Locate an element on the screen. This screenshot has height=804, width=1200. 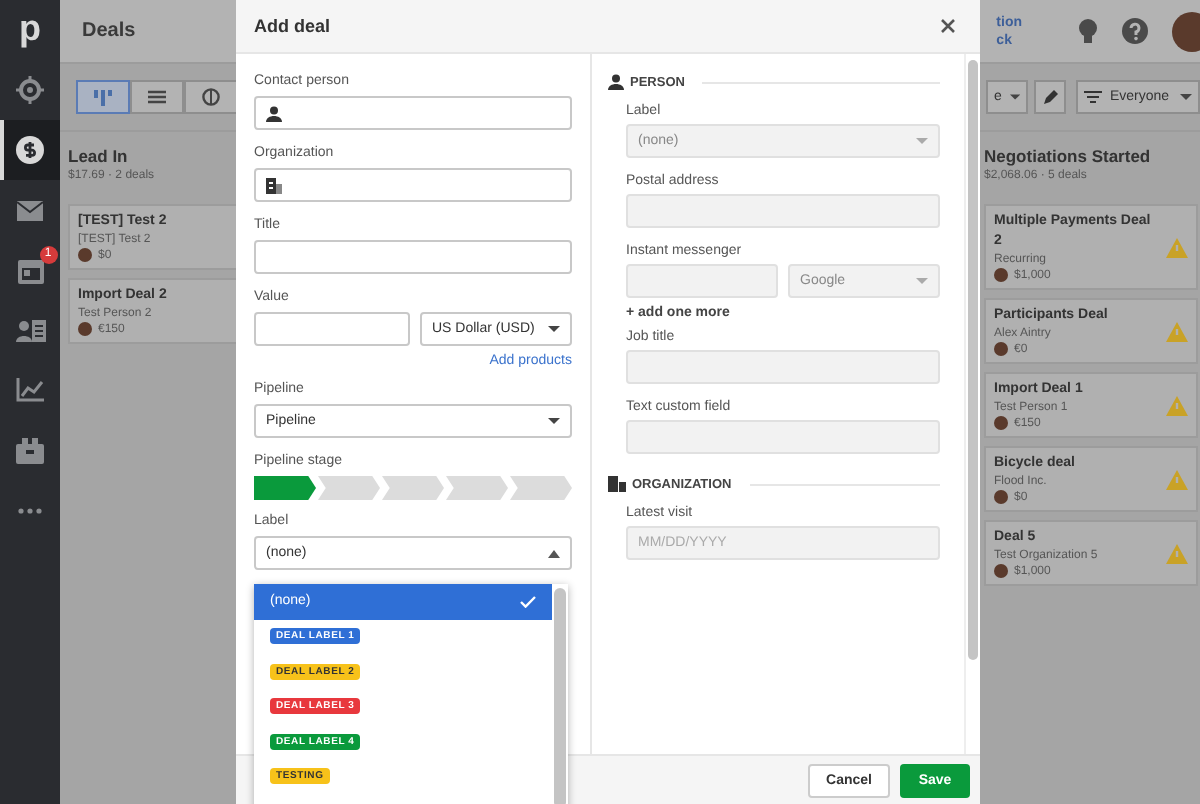
forecast-icon is located at coordinates (211, 97).